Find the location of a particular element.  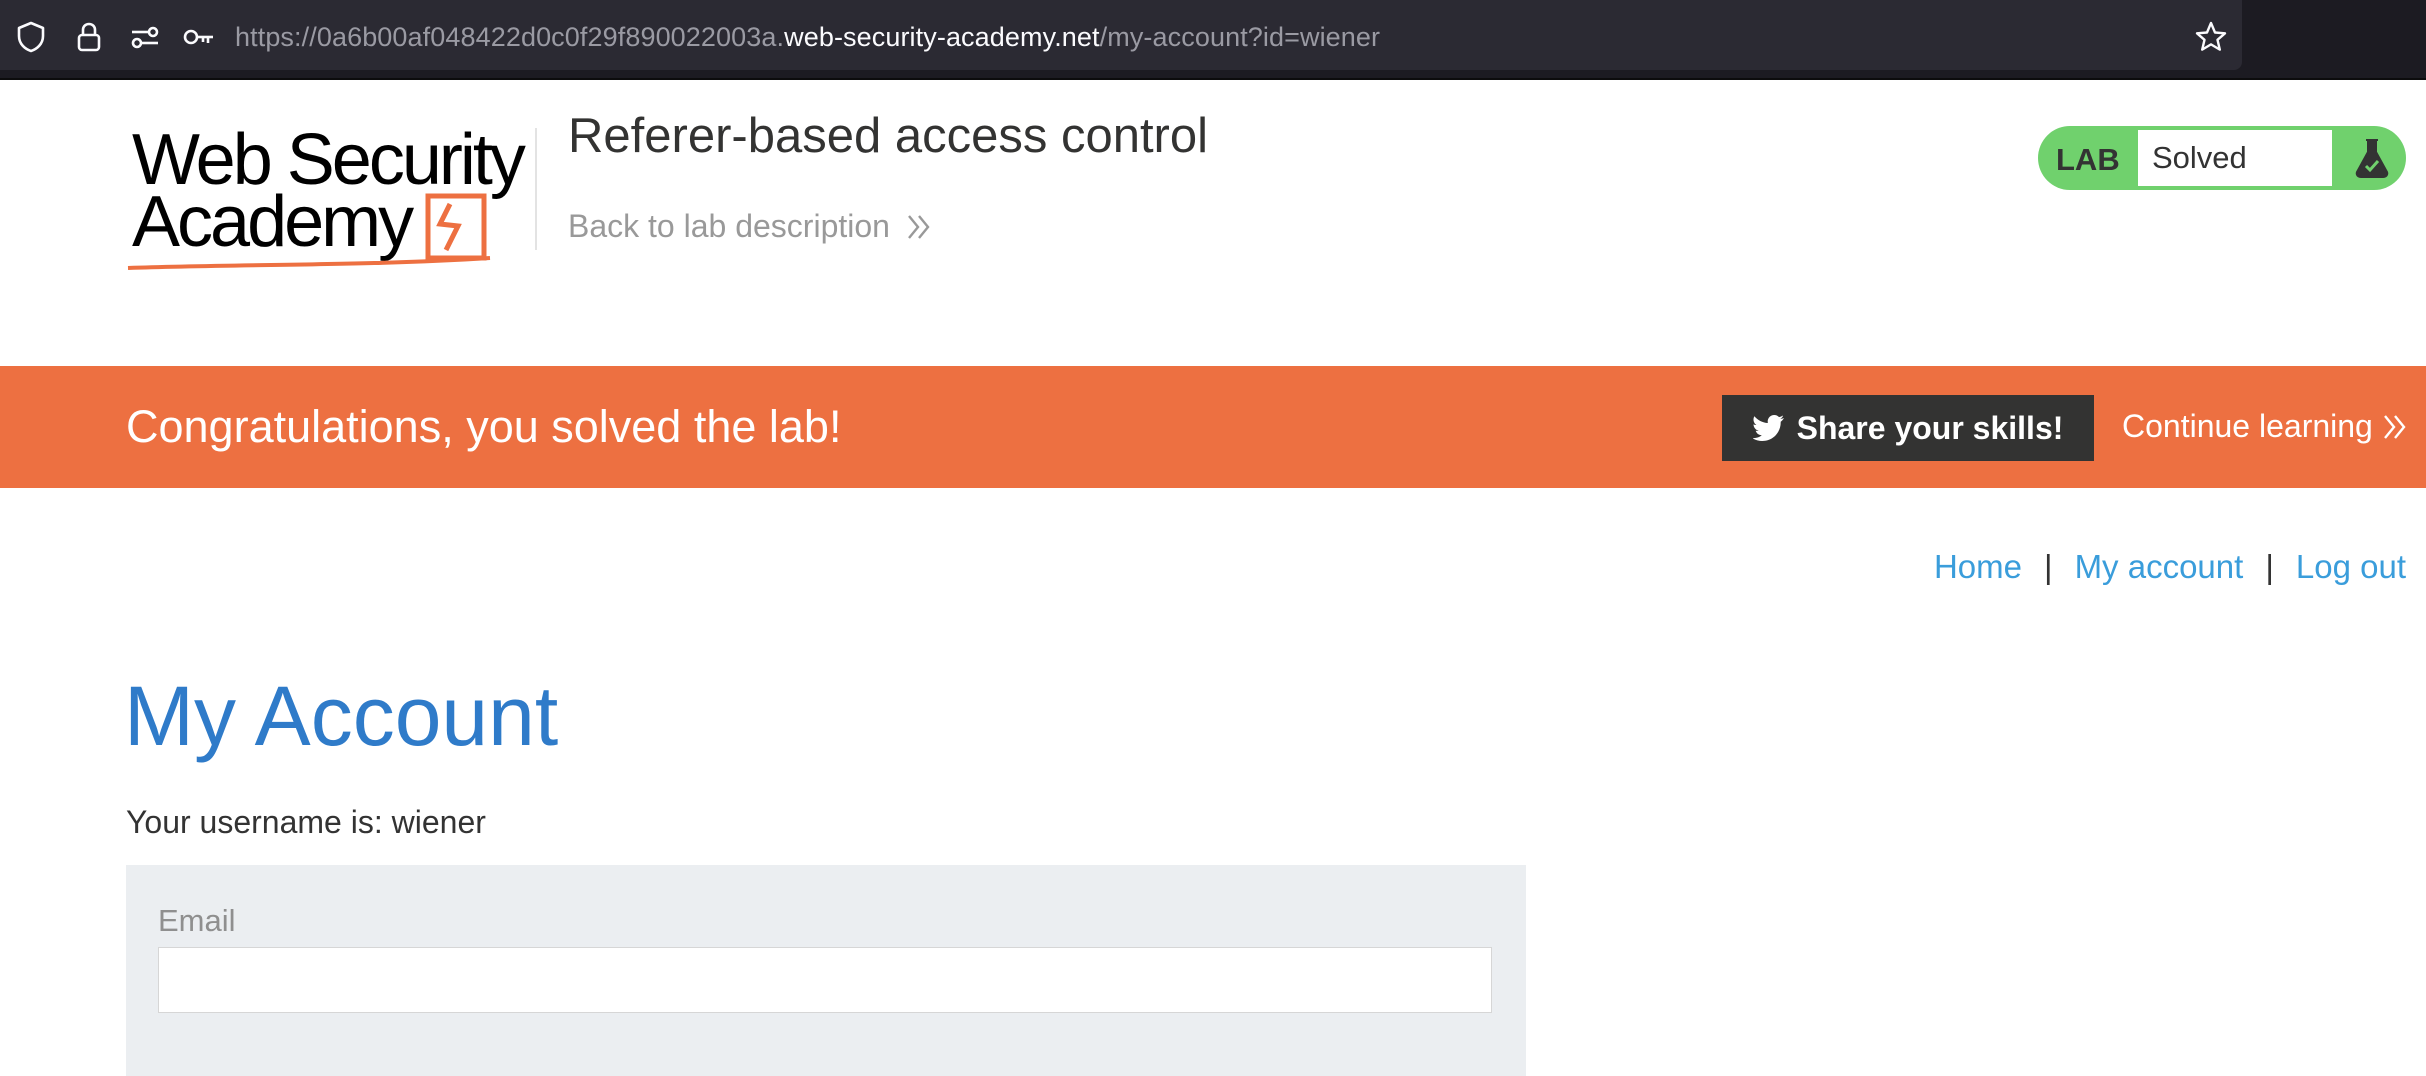

account-nav: Home | My account | Log out is located at coordinates (2170, 567).